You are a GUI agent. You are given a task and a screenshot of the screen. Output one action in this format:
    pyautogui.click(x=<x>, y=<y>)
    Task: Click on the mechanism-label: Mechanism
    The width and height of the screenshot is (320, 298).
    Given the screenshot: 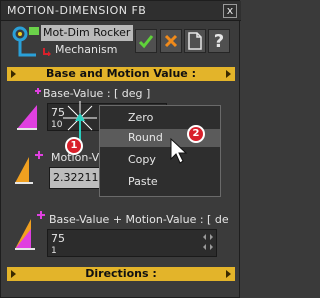 What is the action you would take?
    pyautogui.click(x=86, y=49)
    